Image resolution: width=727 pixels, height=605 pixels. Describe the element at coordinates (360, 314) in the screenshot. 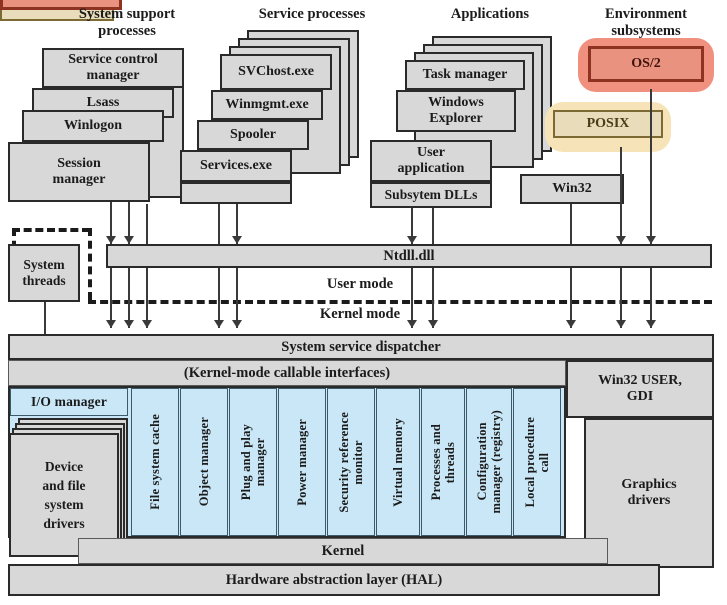

I see `kernel-mode-label: Kernel mode` at that location.